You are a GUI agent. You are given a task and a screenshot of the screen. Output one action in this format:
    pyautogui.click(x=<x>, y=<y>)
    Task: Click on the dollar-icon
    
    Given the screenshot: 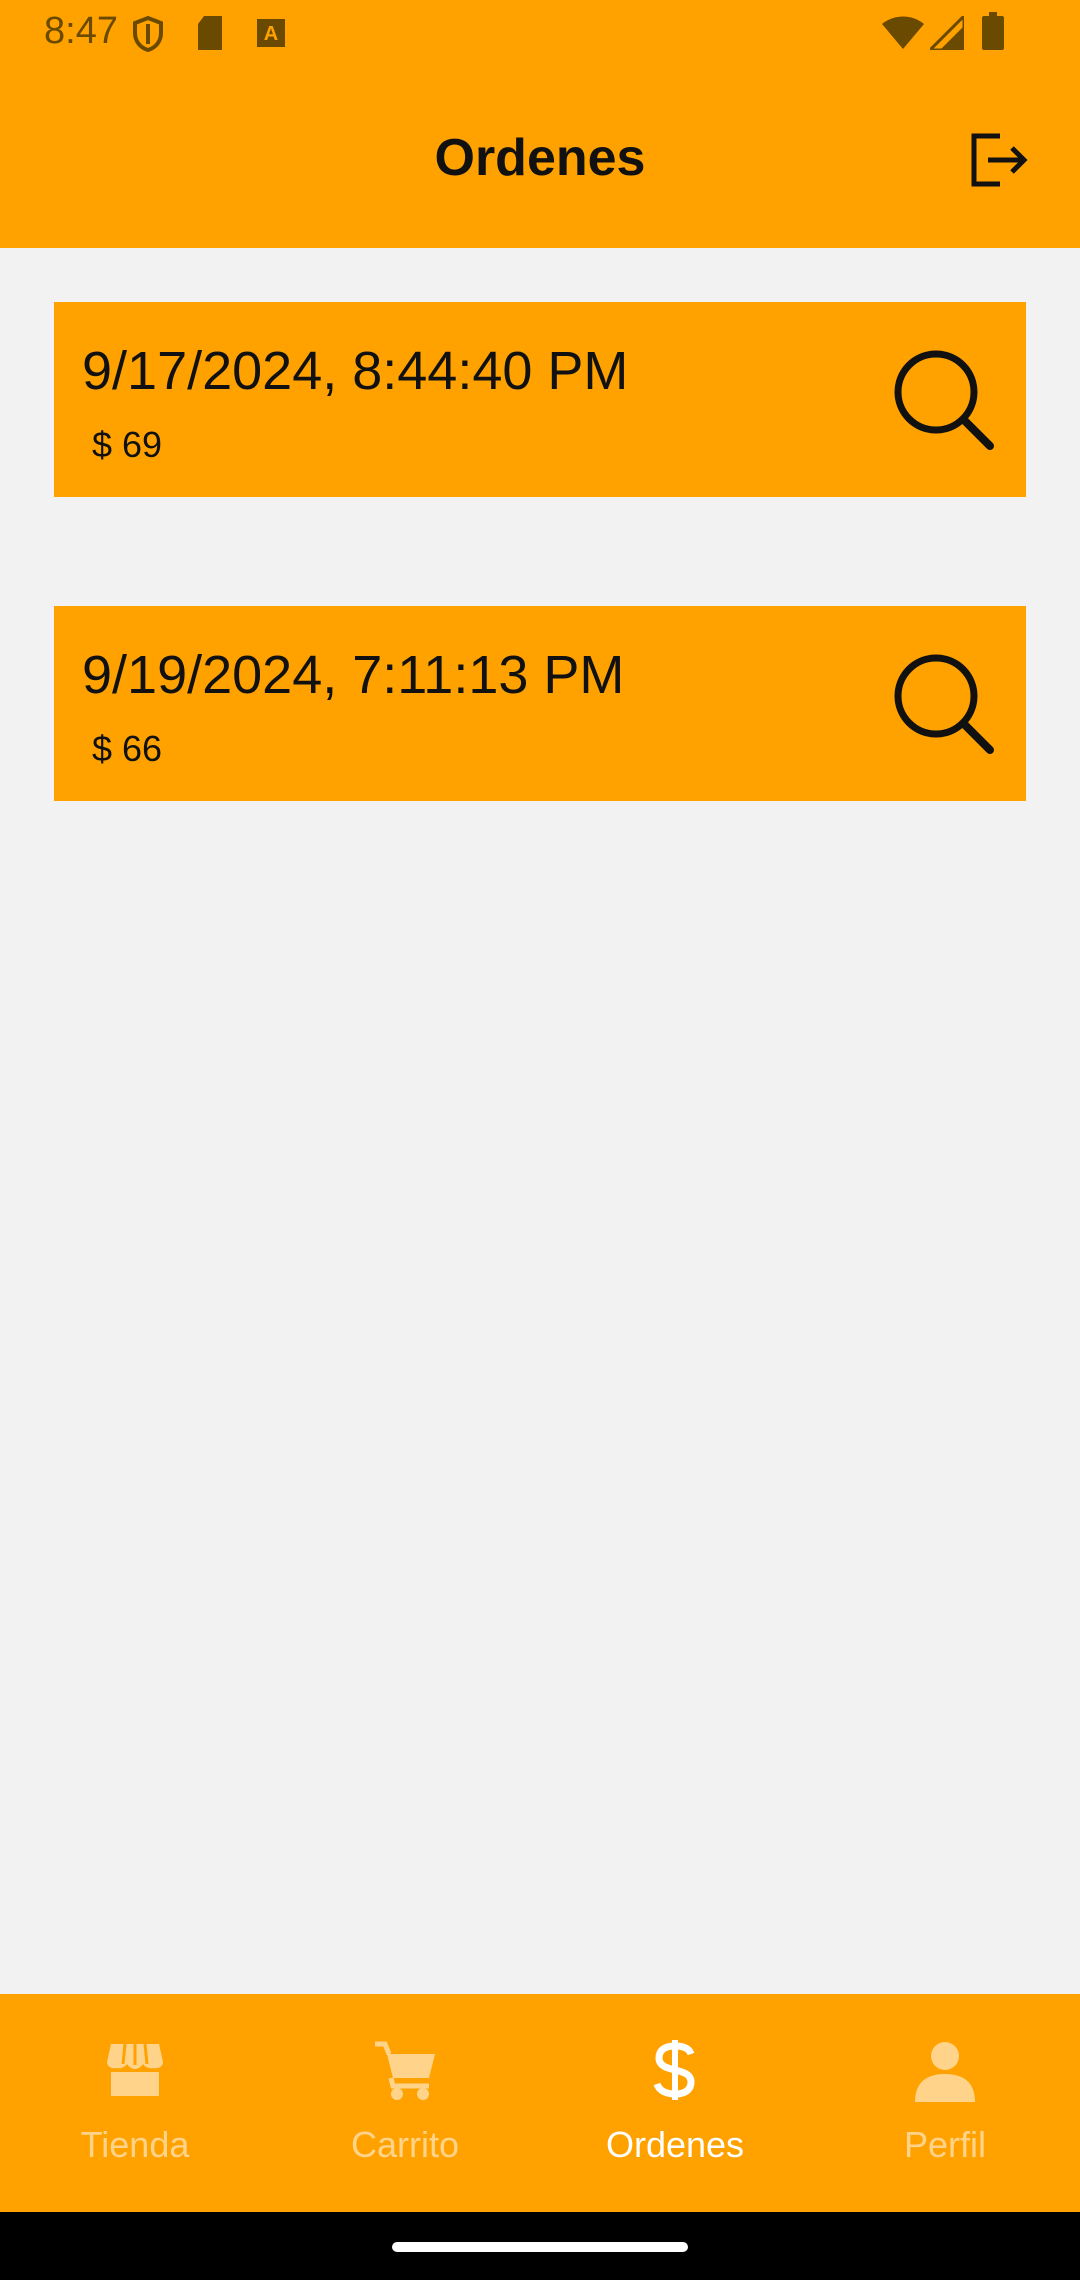 What is the action you would take?
    pyautogui.click(x=674, y=2070)
    